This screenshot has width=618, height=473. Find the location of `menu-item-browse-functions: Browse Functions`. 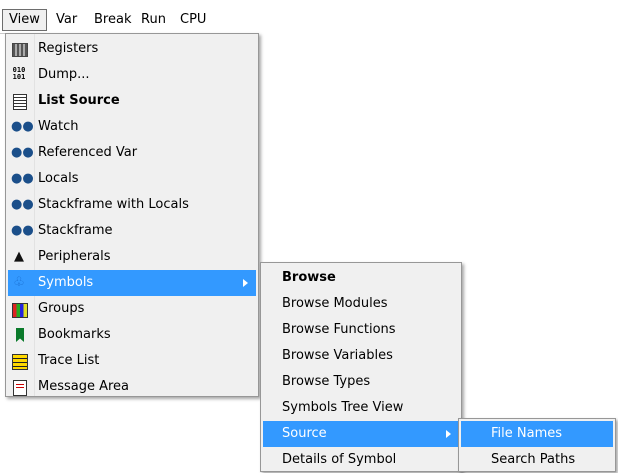

menu-item-browse-functions: Browse Functions is located at coordinates (361, 330).